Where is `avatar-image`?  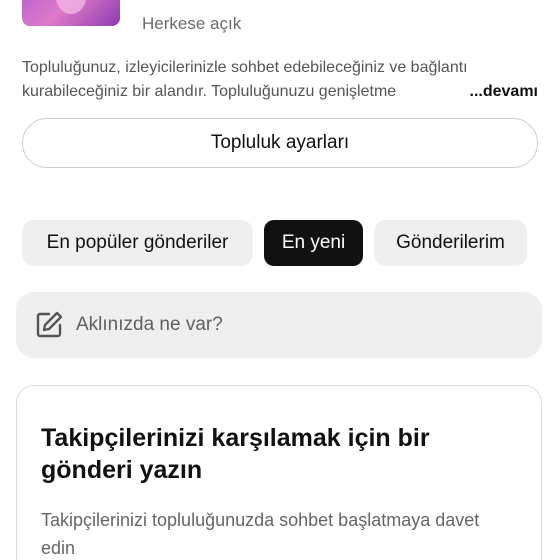 avatar-image is located at coordinates (71, 7).